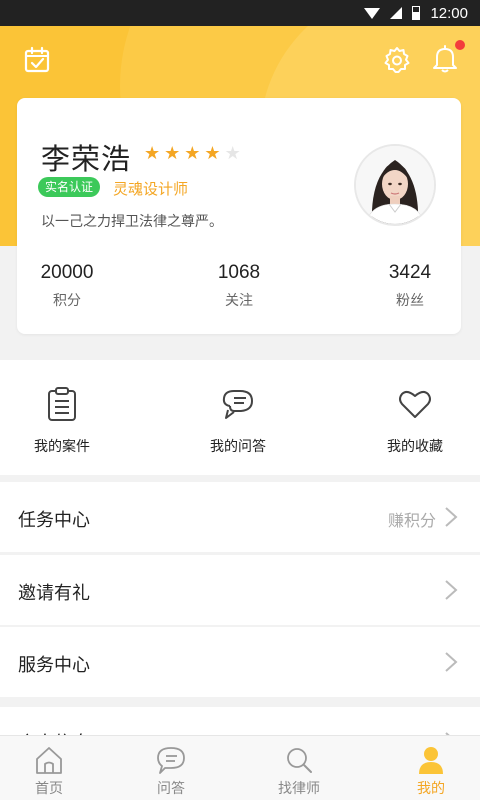  I want to click on avatar, so click(395, 185).